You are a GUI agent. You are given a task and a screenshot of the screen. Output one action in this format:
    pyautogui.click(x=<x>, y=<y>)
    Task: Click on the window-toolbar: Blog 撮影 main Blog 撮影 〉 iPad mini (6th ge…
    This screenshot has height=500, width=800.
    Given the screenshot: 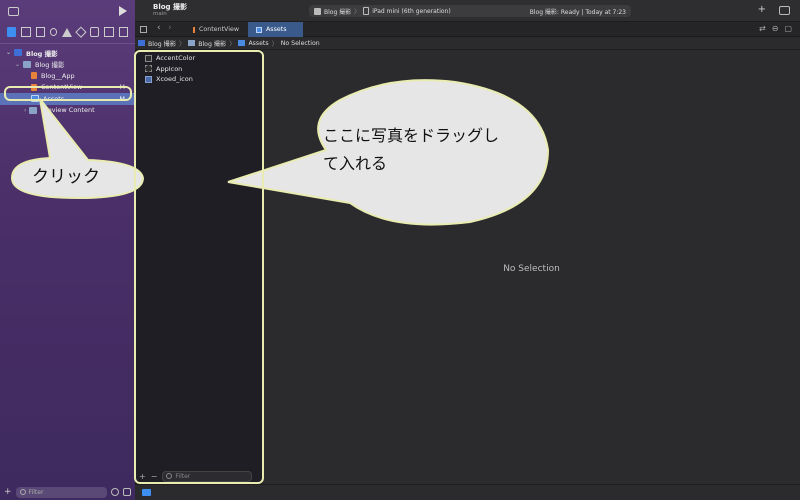 What is the action you would take?
    pyautogui.click(x=467, y=11)
    